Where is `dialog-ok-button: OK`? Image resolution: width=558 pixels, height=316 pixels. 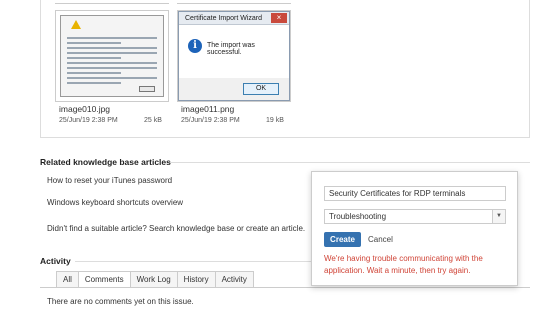
dialog-ok-button: OK is located at coordinates (261, 89).